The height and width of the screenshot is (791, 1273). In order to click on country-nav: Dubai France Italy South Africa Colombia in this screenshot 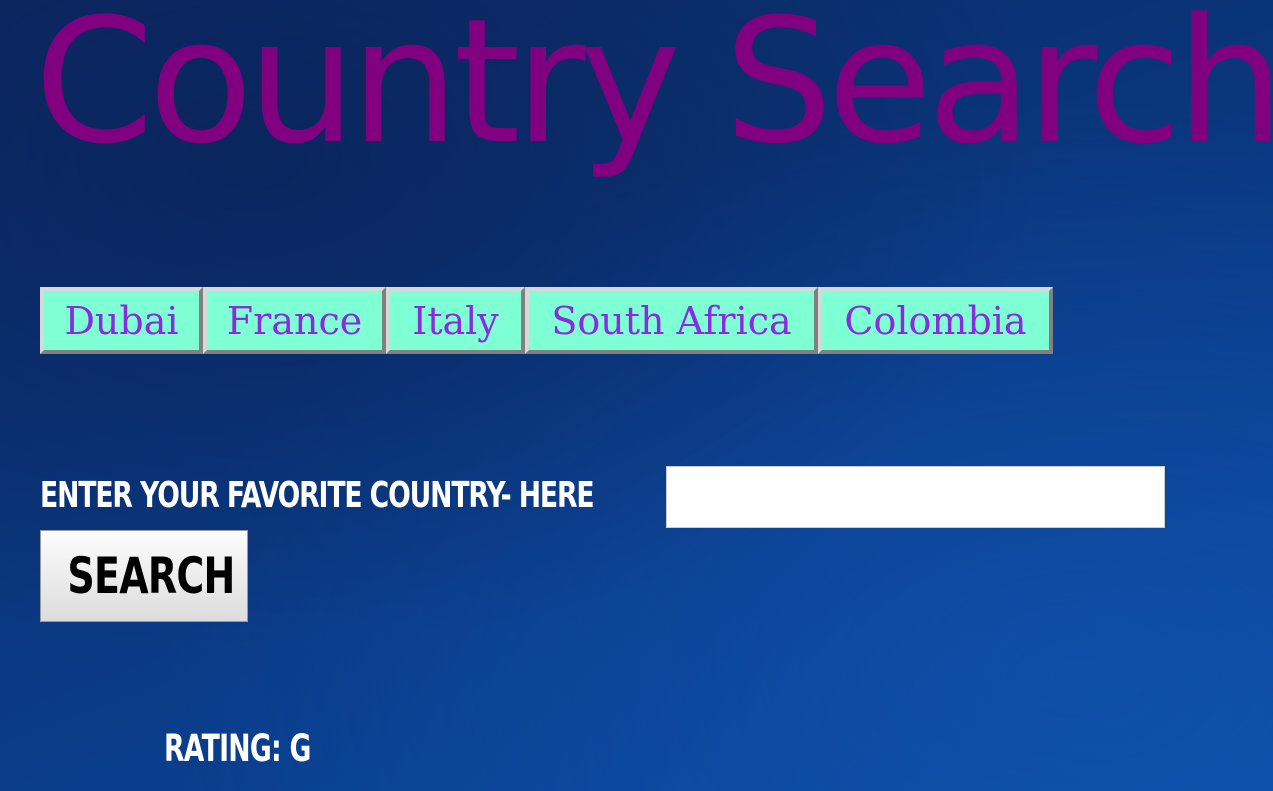, I will do `click(546, 320)`.